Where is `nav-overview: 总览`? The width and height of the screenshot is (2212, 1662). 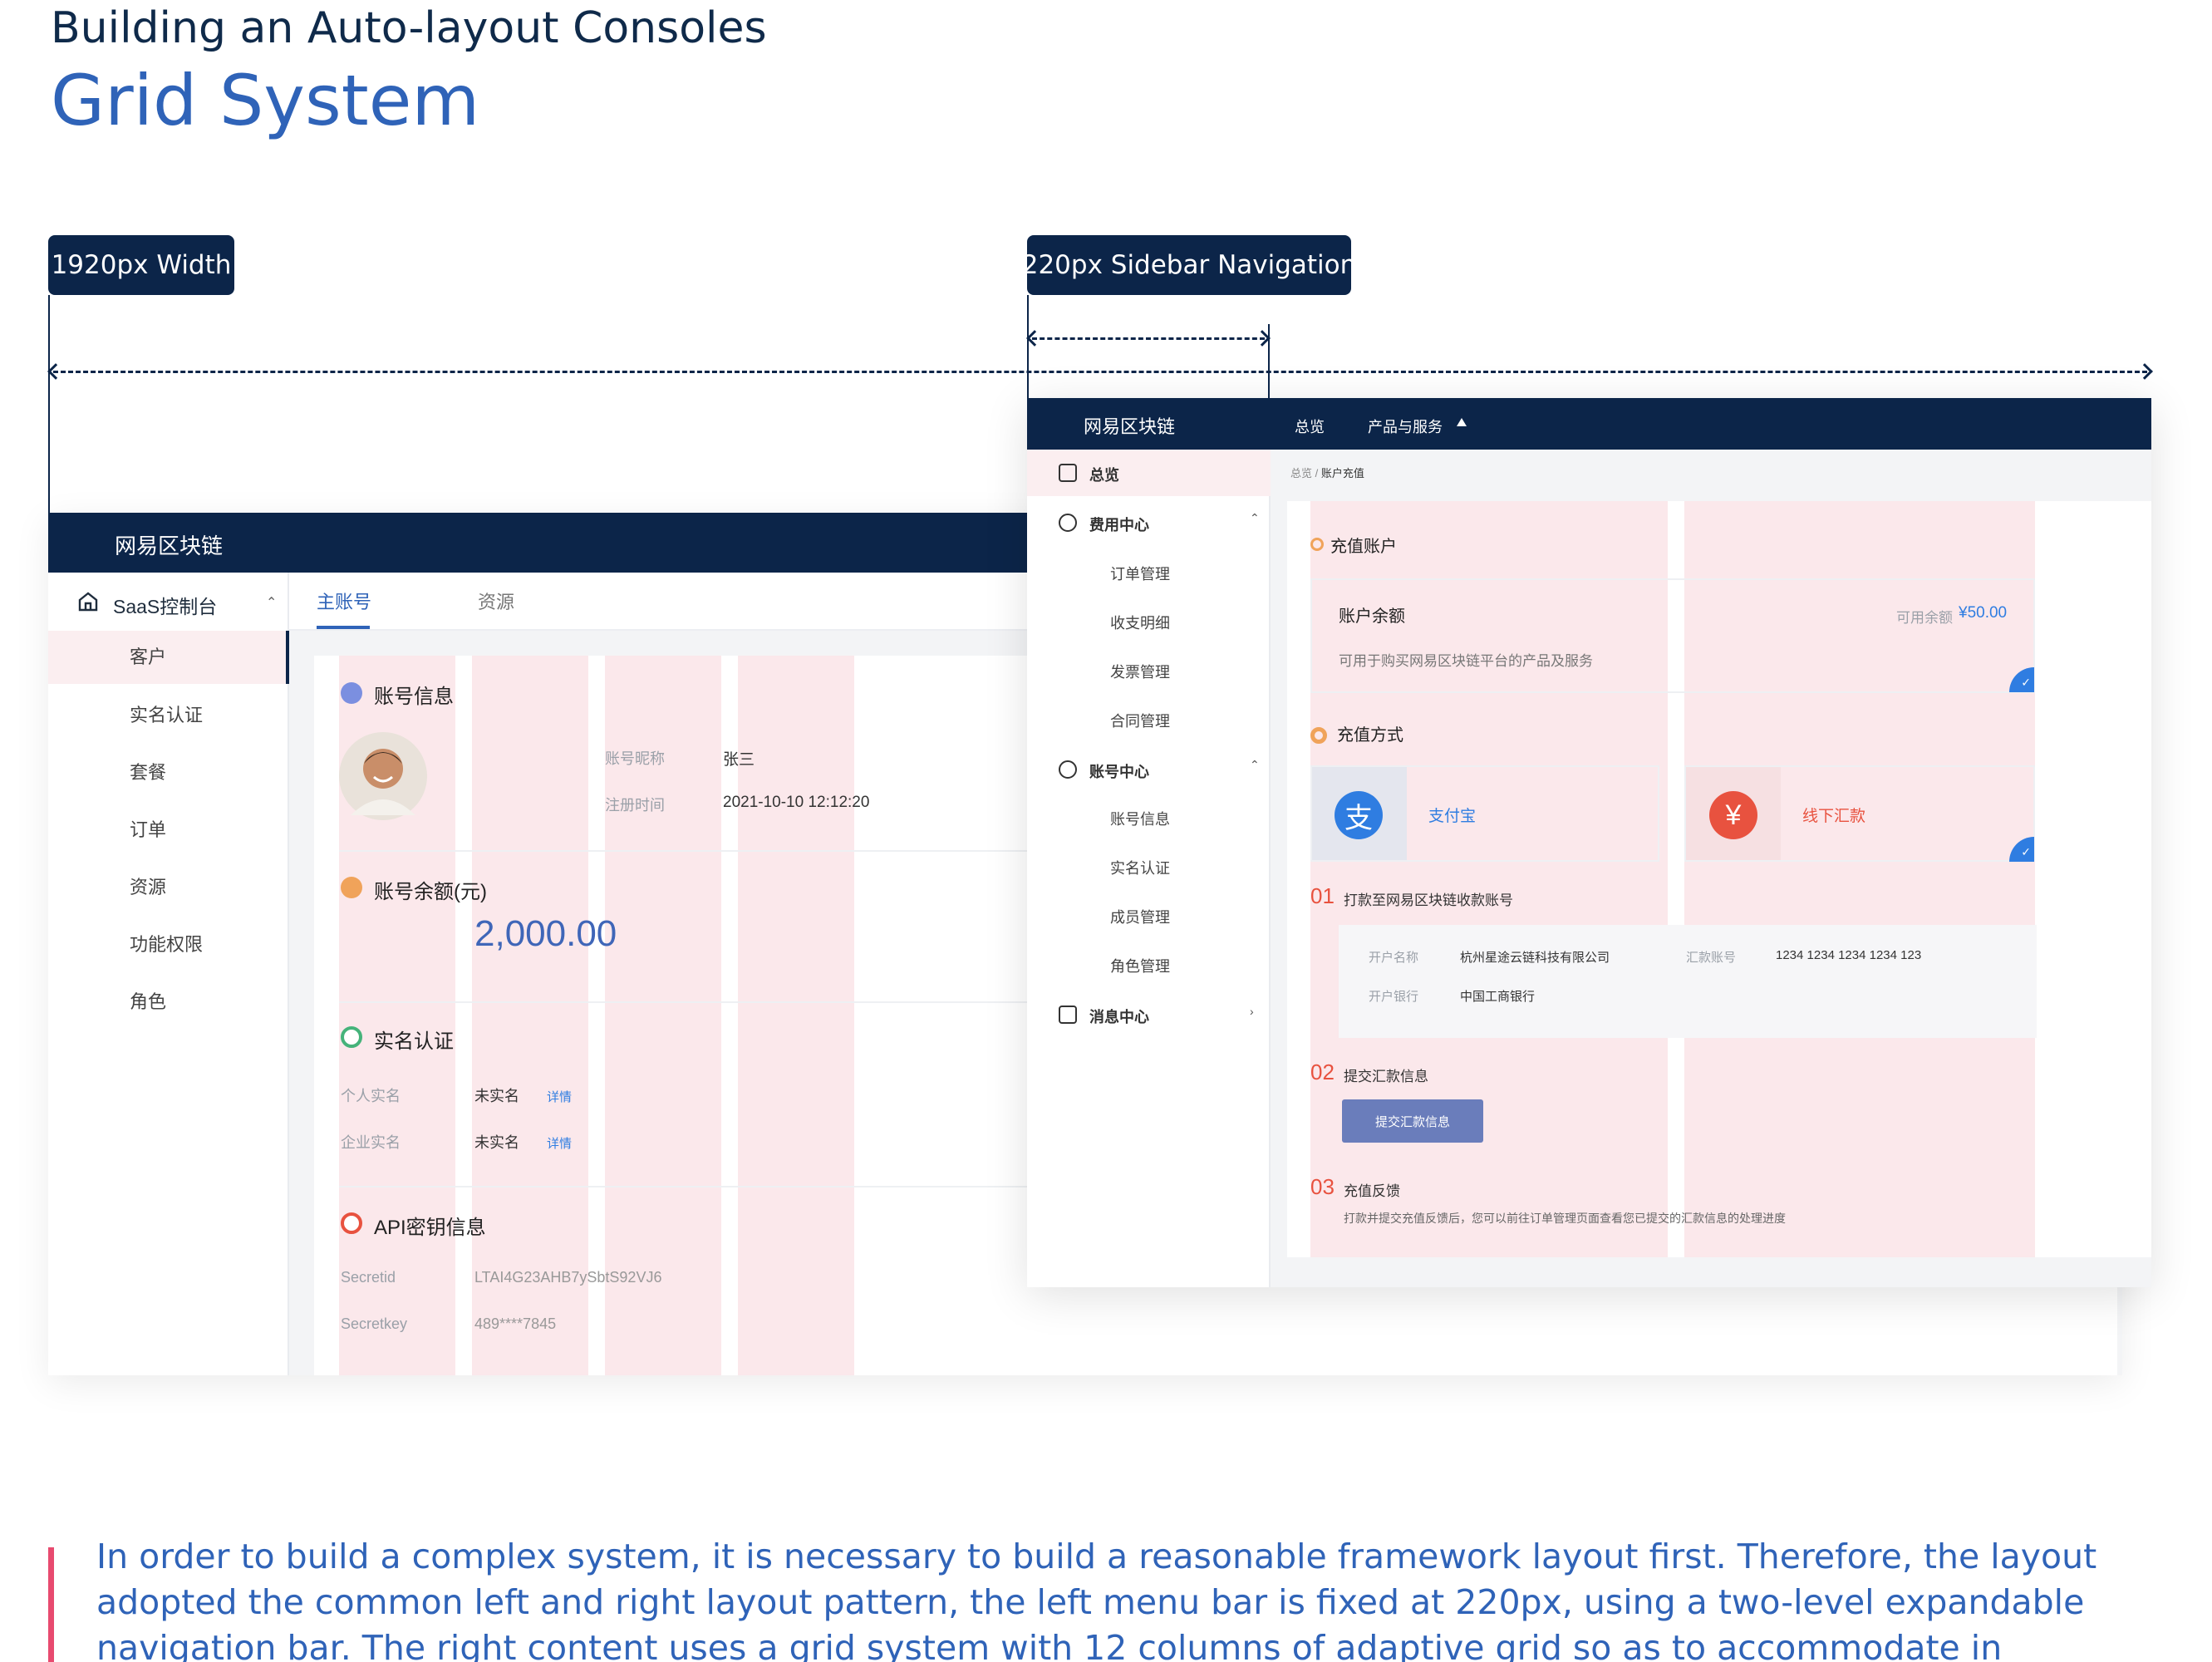 nav-overview: 总览 is located at coordinates (1310, 426).